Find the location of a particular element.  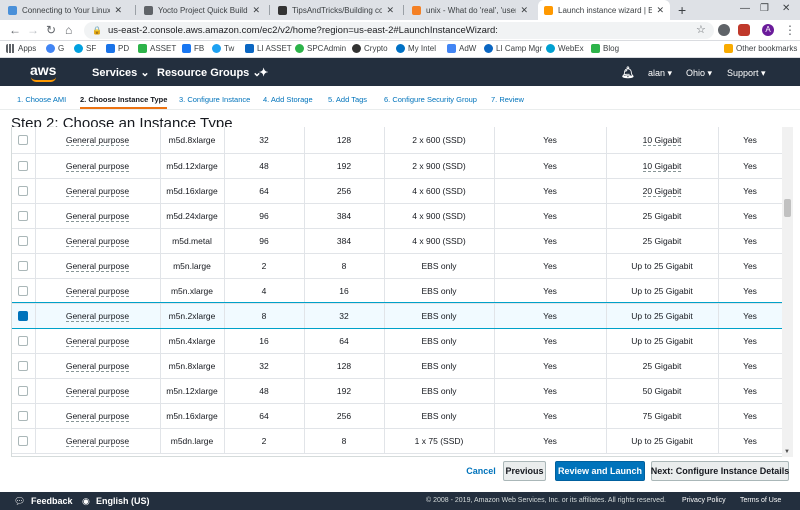

bookmark-item: WebEx is located at coordinates (565, 48).